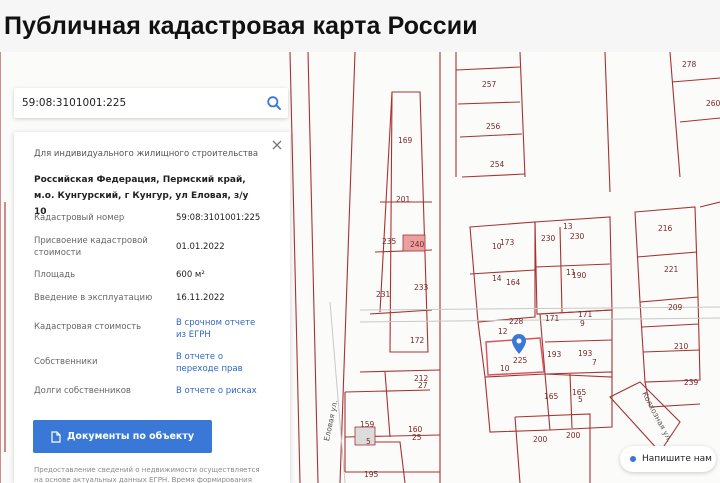 The width and height of the screenshot is (720, 483). What do you see at coordinates (520, 360) in the screenshot?
I see `parcel-label: 225` at bounding box center [520, 360].